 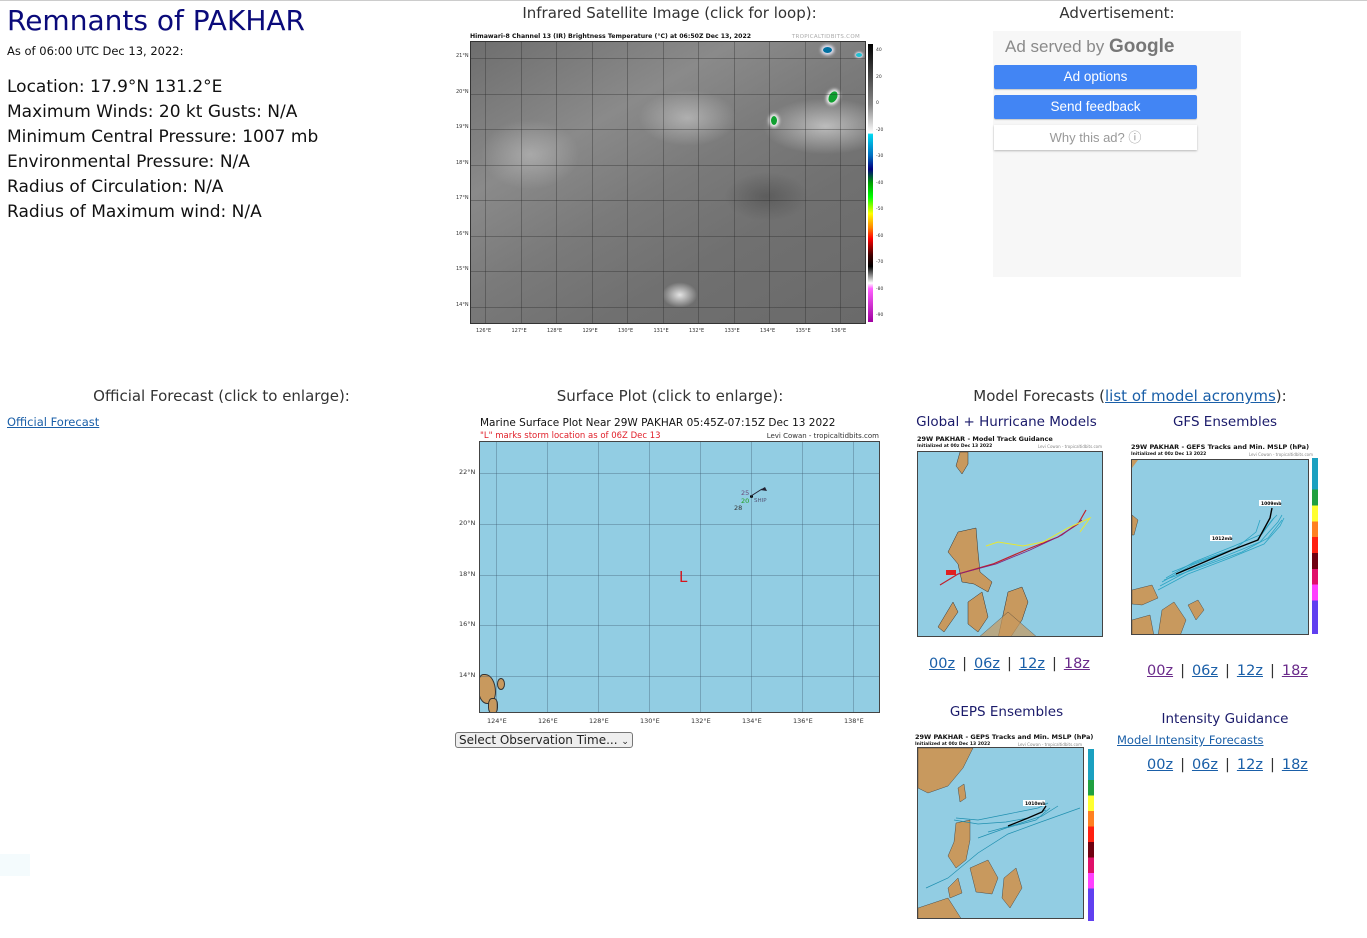 I want to click on storm-max-winds: Maximum Winds: 20 kt Gusts: N/A, so click(x=152, y=112).